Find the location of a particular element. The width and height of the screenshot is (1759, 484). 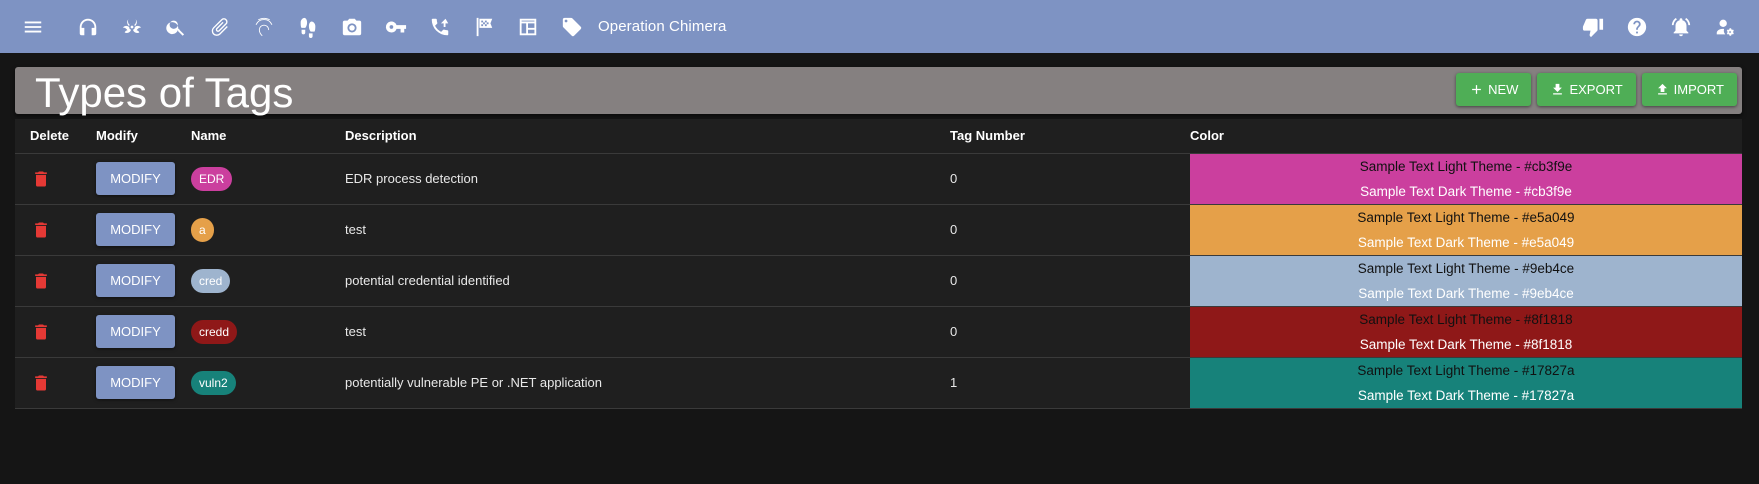

light-theme-sample: Sample Text Light Theme - #8f1818 is located at coordinates (1466, 319).